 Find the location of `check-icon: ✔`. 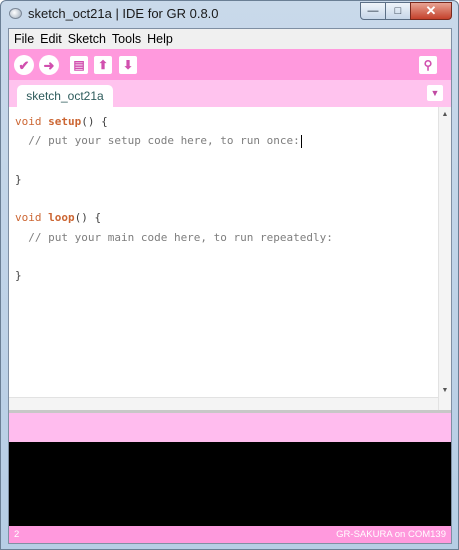

check-icon: ✔ is located at coordinates (24, 65).